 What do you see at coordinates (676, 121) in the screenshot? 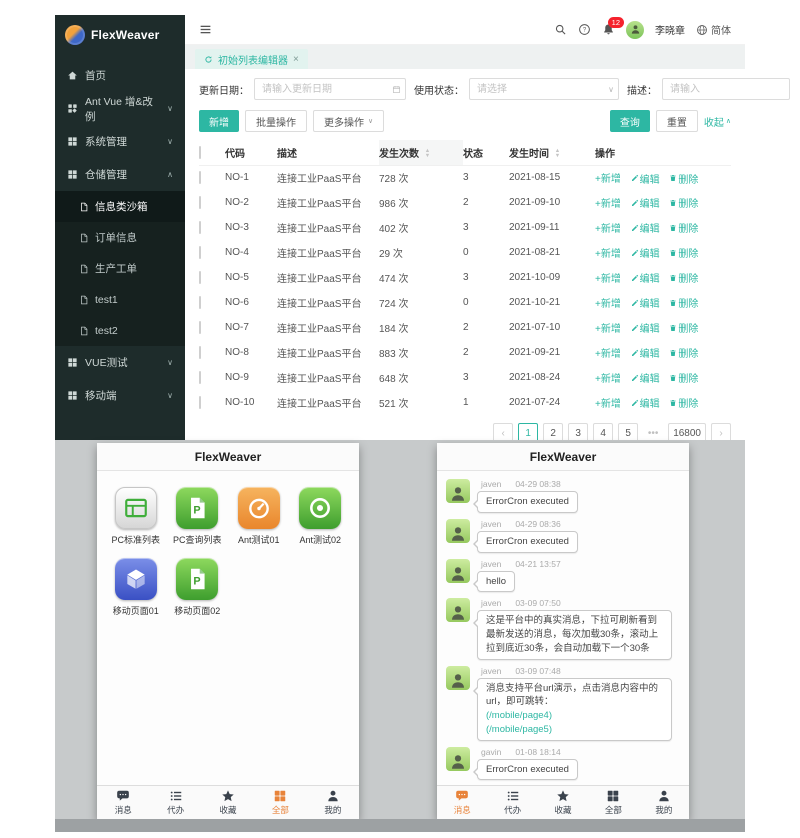
I see `reset-button: 重置` at bounding box center [676, 121].